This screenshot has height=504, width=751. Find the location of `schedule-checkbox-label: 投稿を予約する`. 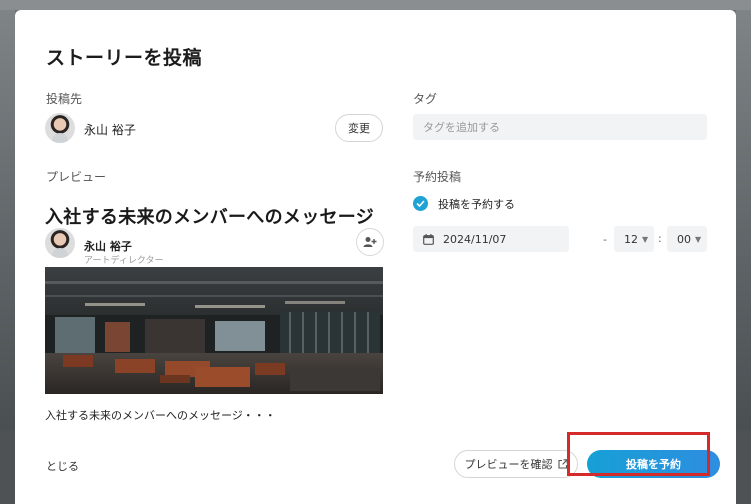

schedule-checkbox-label: 投稿を予約する is located at coordinates (476, 204).